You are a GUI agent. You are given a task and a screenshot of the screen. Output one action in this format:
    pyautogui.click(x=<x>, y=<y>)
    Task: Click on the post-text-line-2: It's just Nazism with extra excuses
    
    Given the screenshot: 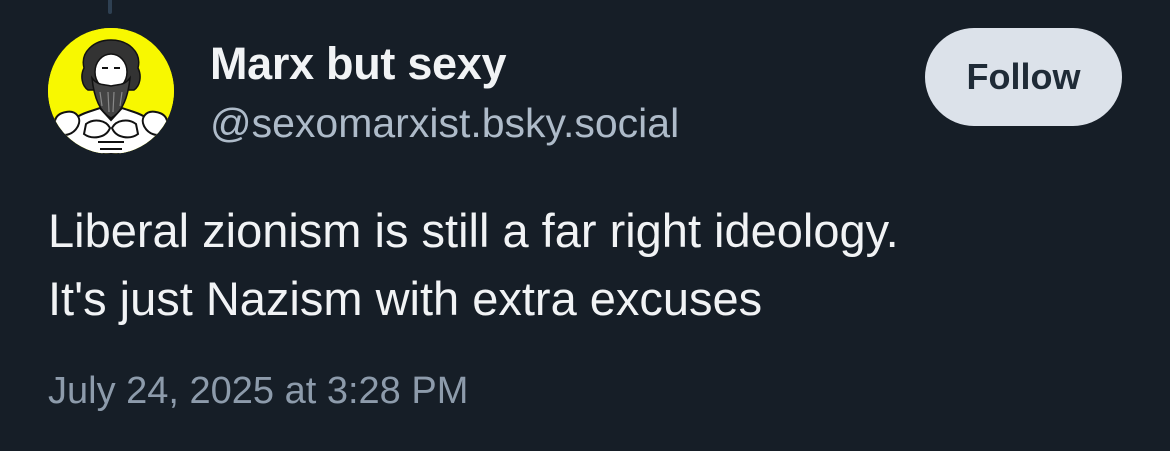 What is the action you would take?
    pyautogui.click(x=405, y=298)
    